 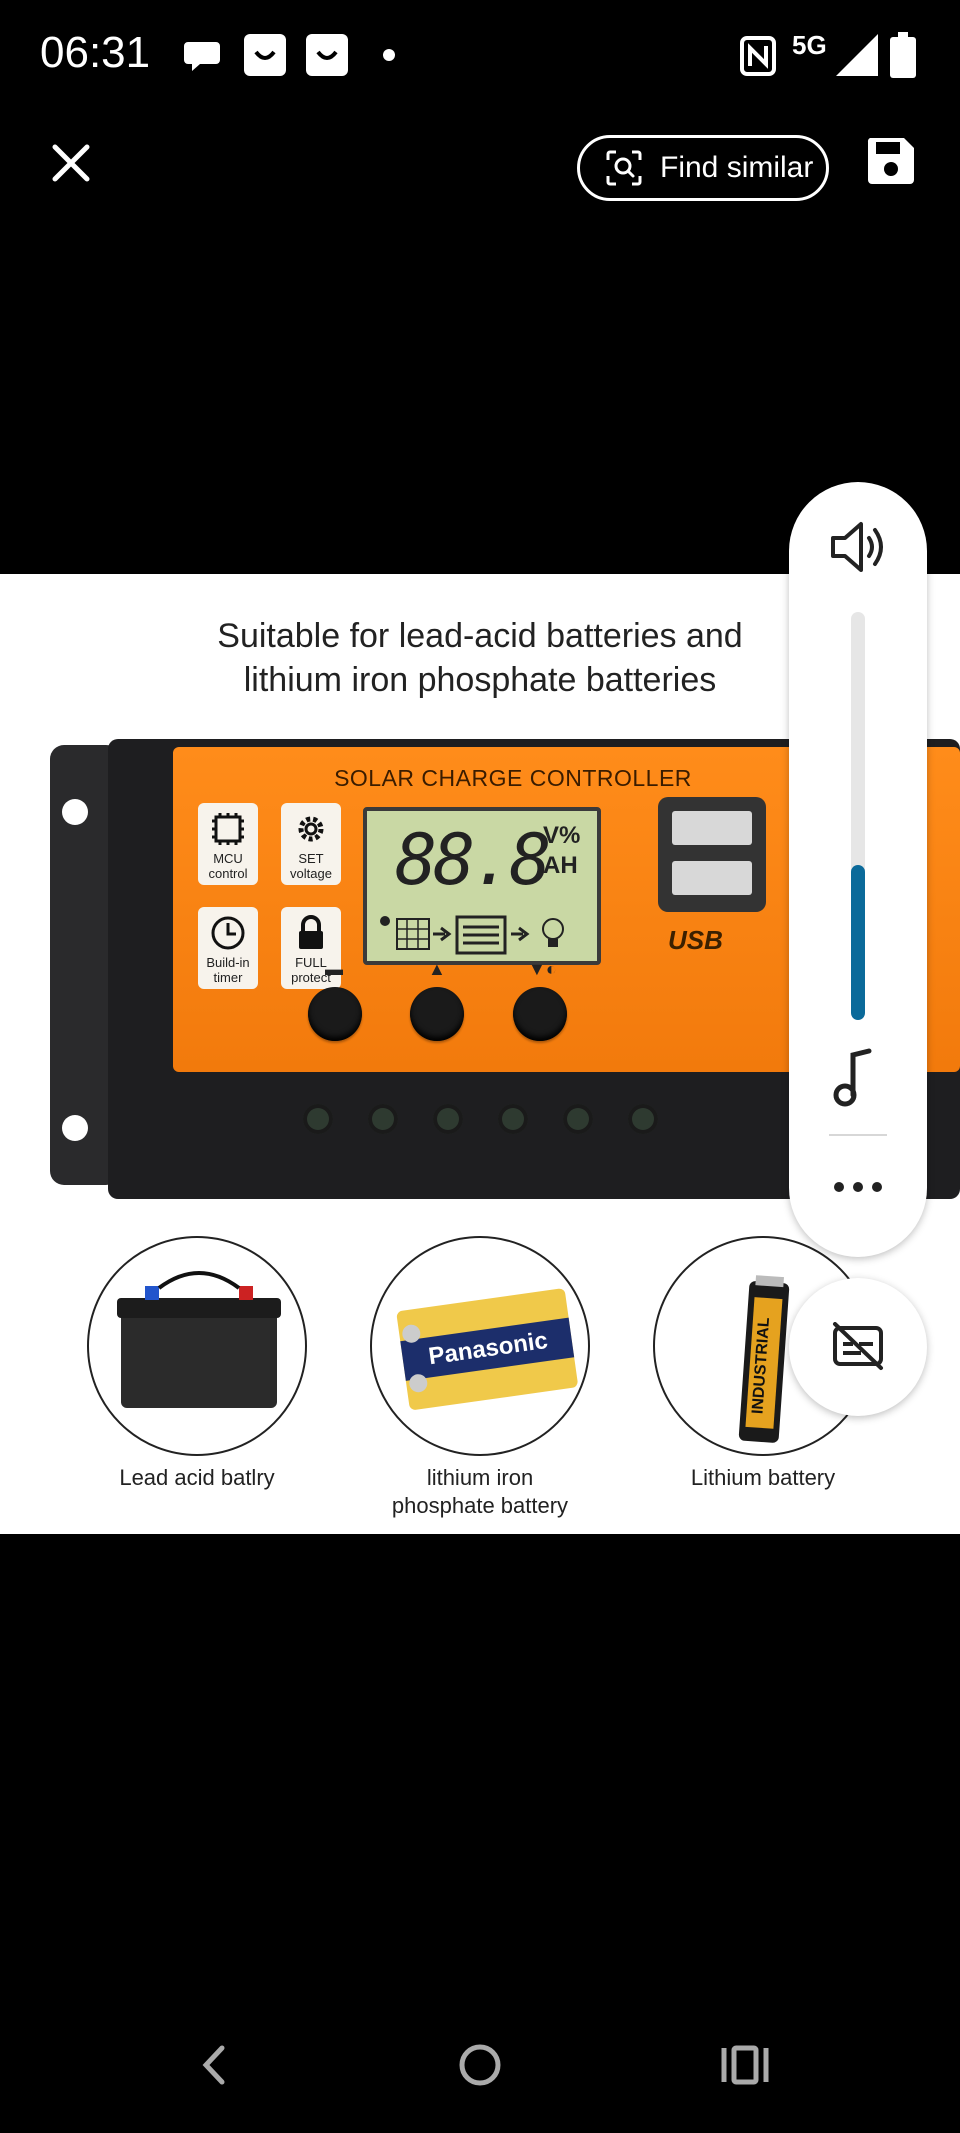 What do you see at coordinates (228, 829) in the screenshot?
I see `chip-icon` at bounding box center [228, 829].